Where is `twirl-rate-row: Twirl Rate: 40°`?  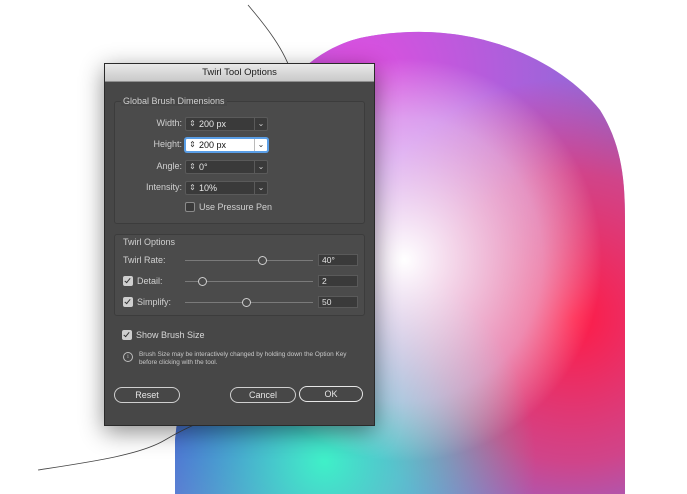
twirl-rate-row: Twirl Rate: 40° is located at coordinates (239, 261).